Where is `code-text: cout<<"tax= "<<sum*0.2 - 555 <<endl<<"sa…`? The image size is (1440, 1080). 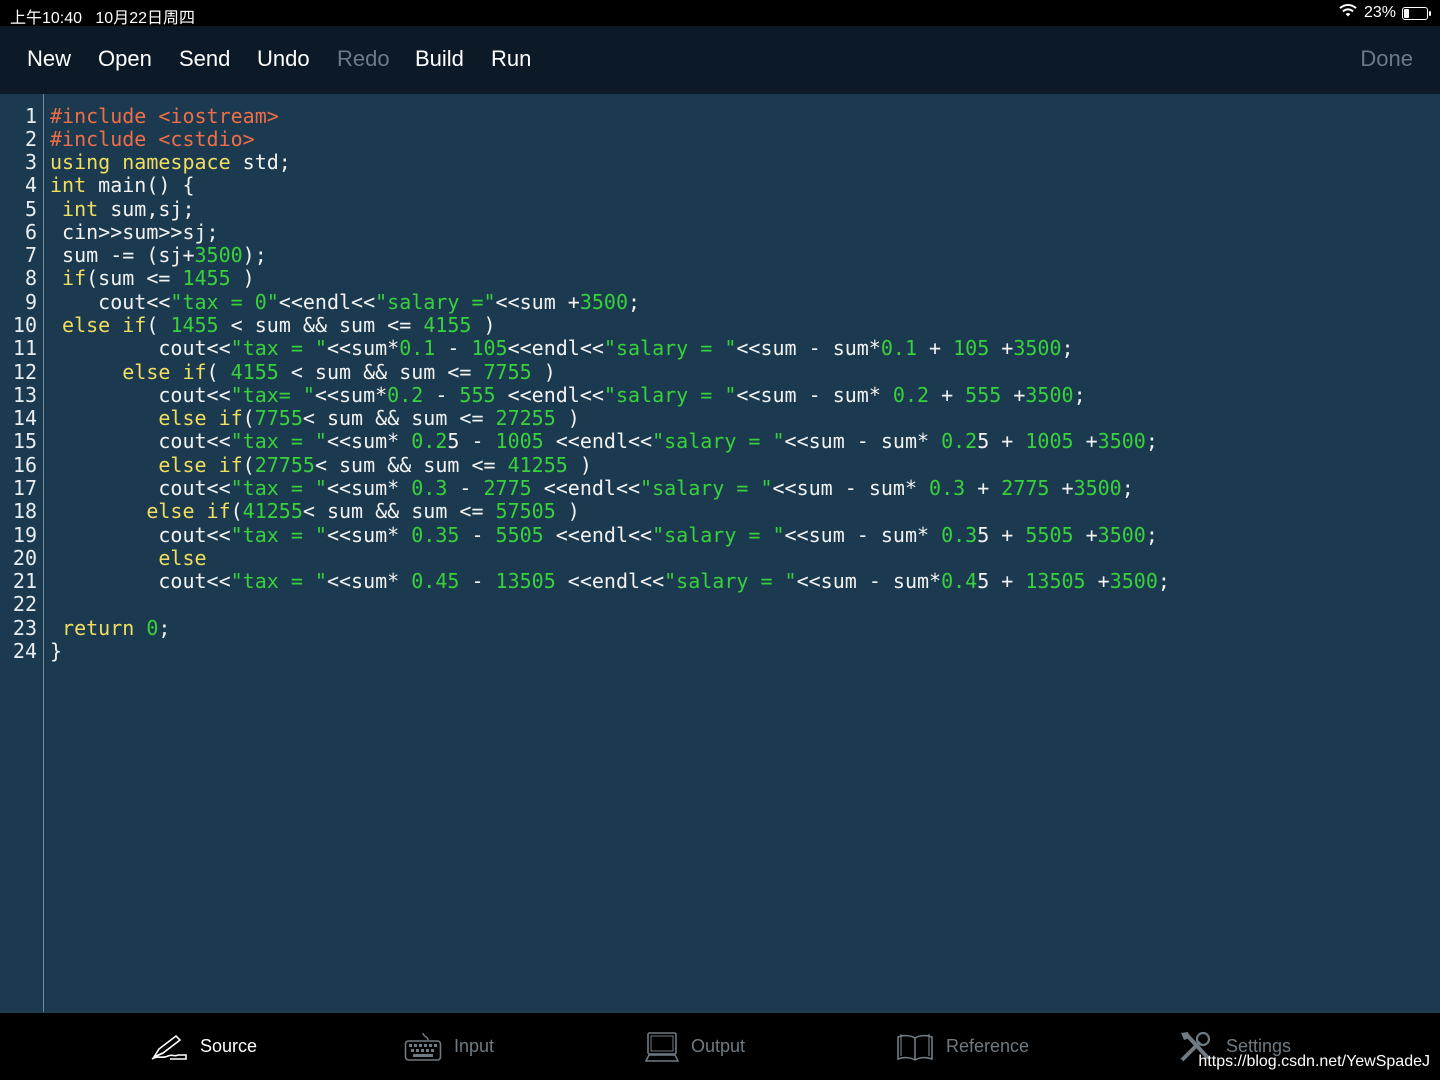
code-text: cout<<"tax= "<<sum*0.2 - 555 <<endl<<"sa… is located at coordinates (568, 394).